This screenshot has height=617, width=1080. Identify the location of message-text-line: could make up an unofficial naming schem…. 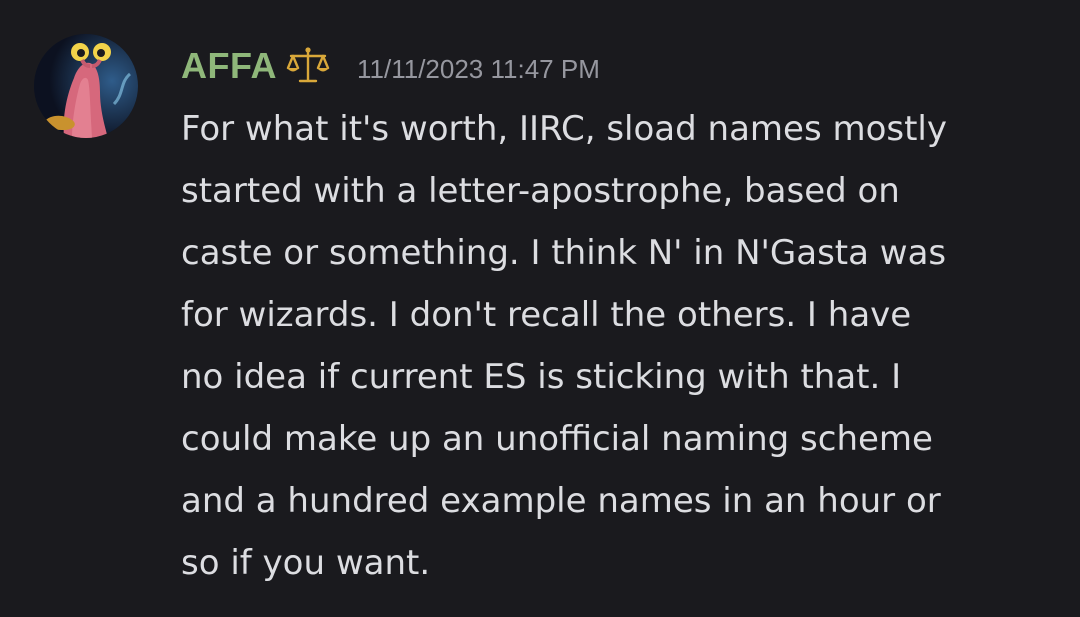
(557, 439).